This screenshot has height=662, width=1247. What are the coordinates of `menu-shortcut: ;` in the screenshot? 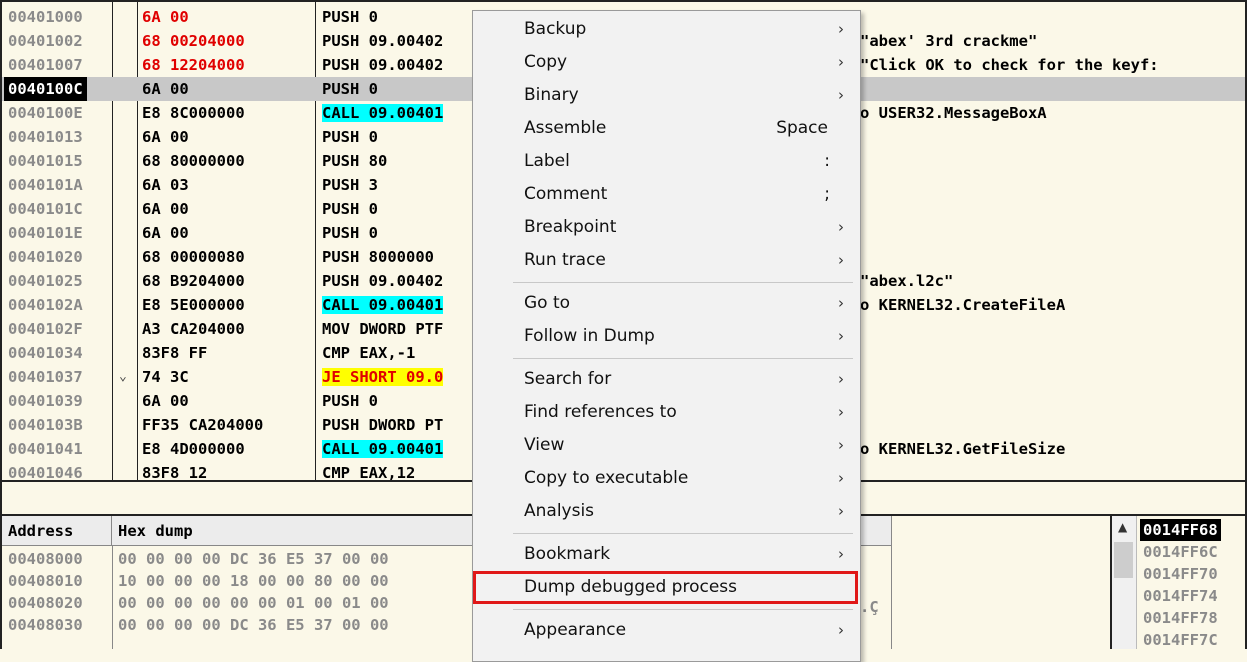 It's located at (827, 194).